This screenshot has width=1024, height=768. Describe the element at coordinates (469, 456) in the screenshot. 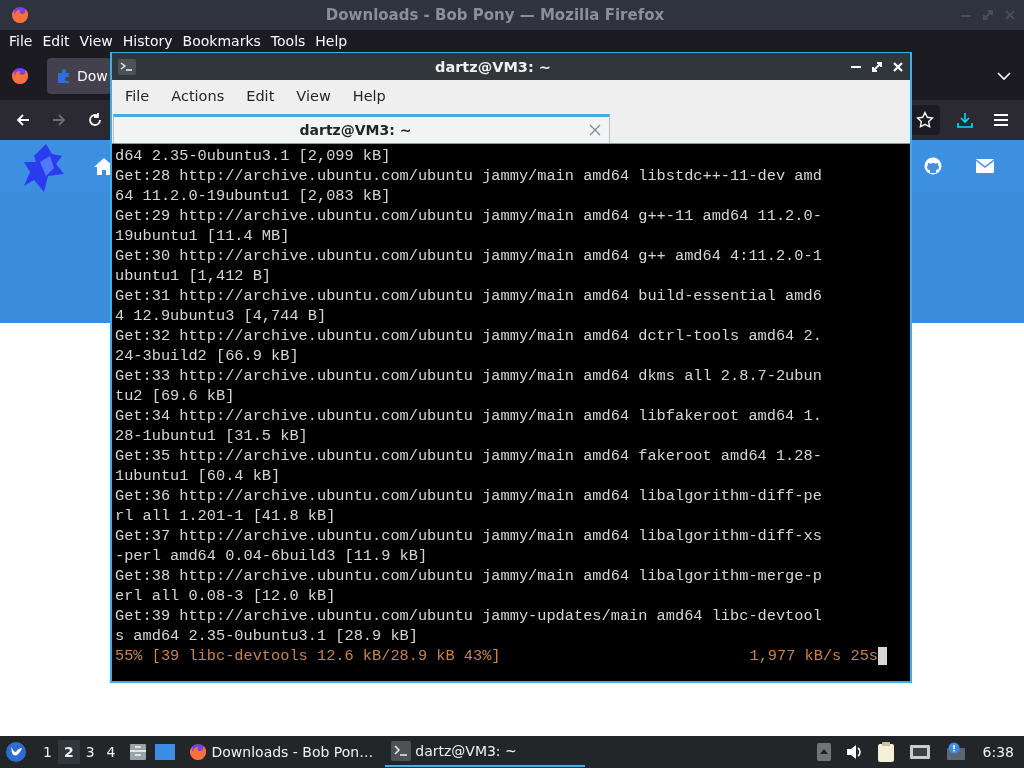

I see `output-line: Get:35 http://archive.ubuntu.com/ubuntu jammy/main amd64 fakeroot amd64 1.28-` at that location.